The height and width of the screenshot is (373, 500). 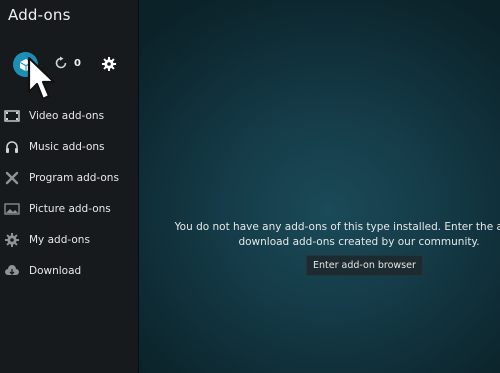 I want to click on sidebar-item-music: Music add-ons, so click(x=69, y=146).